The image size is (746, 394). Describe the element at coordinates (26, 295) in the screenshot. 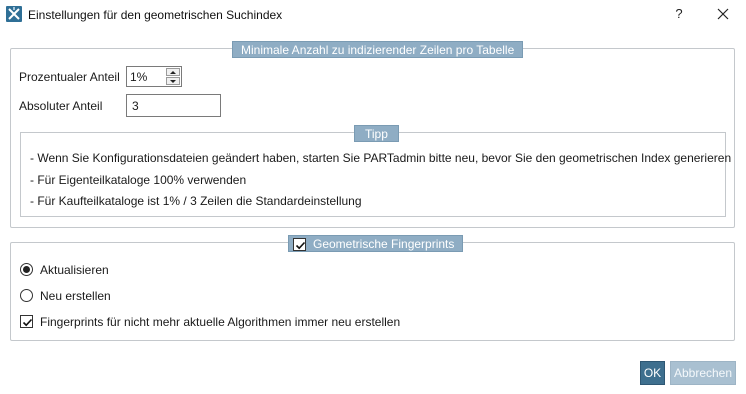

I see `radio-neu-erstellen` at that location.